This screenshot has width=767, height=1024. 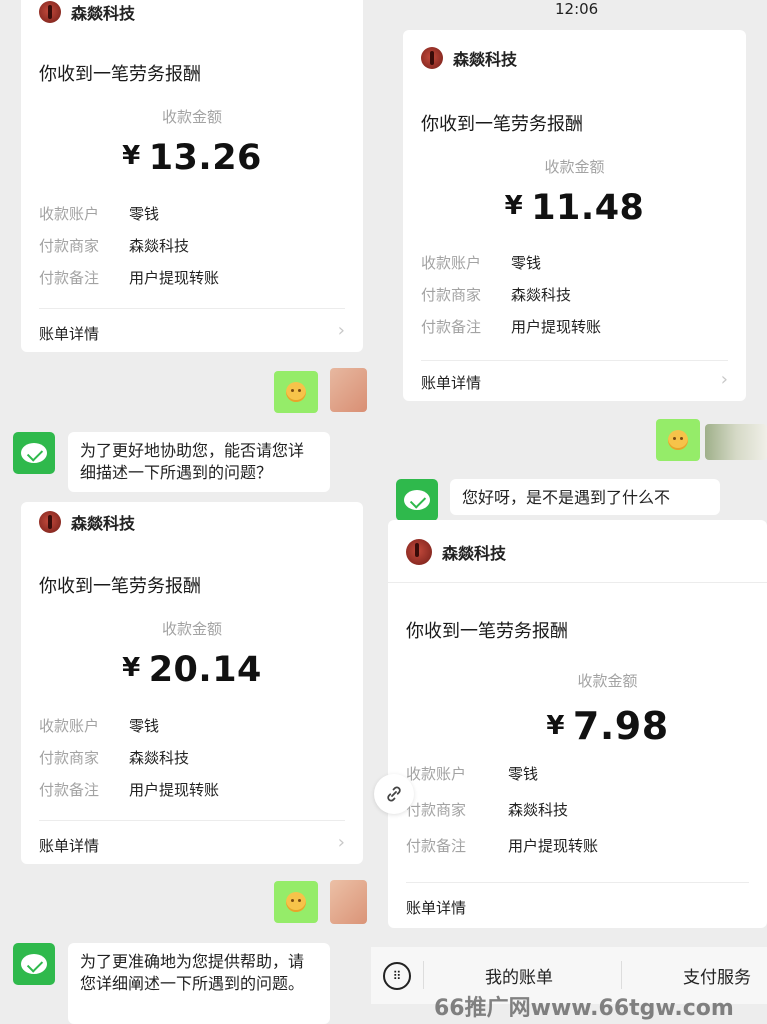 I want to click on status-time: 12:06, so click(x=577, y=9).